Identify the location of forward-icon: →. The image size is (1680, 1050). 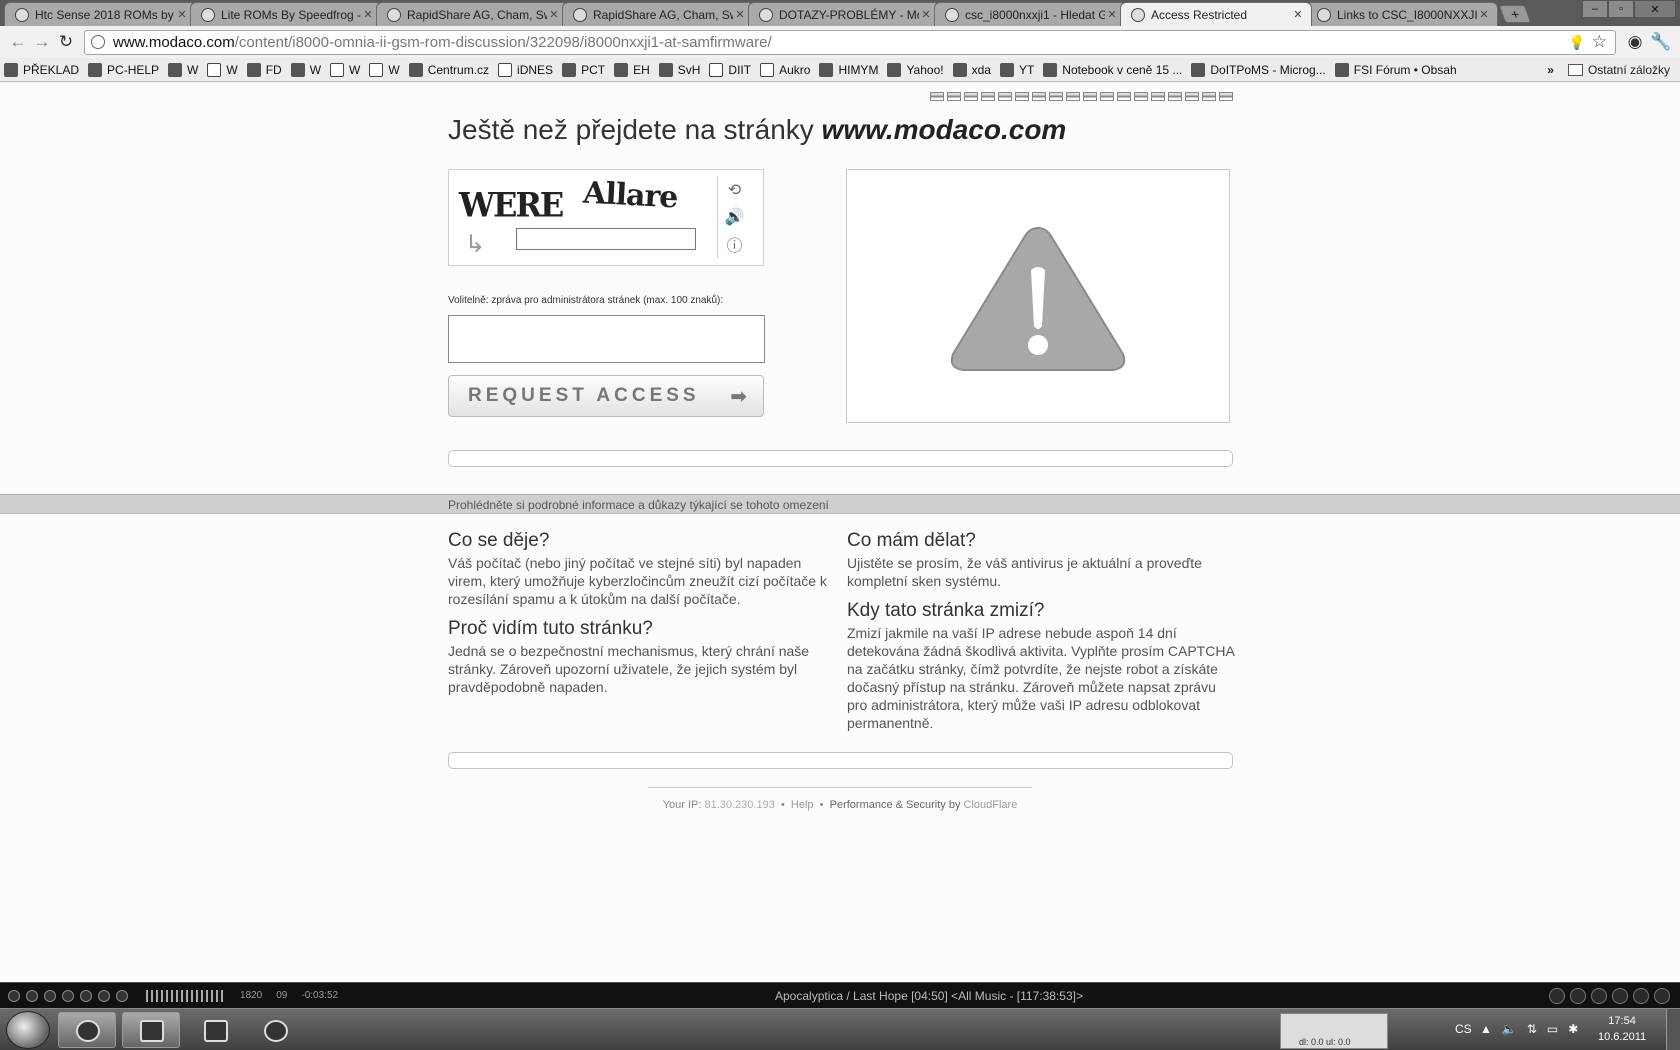
(42, 42).